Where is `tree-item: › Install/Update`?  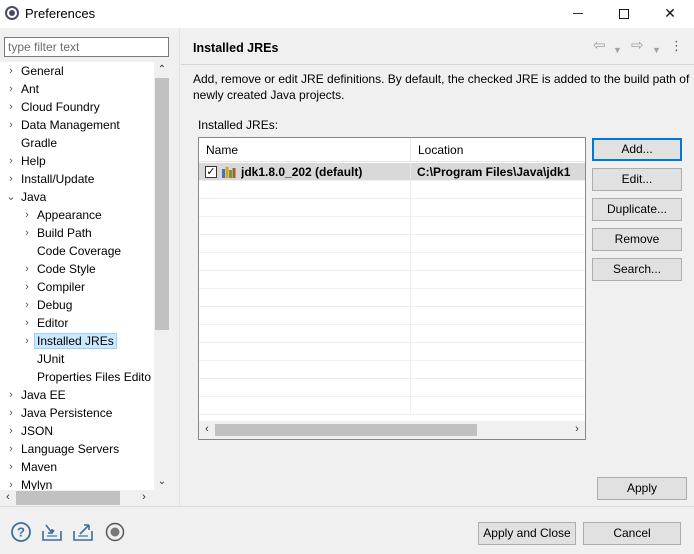 tree-item: › Install/Update is located at coordinates (51, 179).